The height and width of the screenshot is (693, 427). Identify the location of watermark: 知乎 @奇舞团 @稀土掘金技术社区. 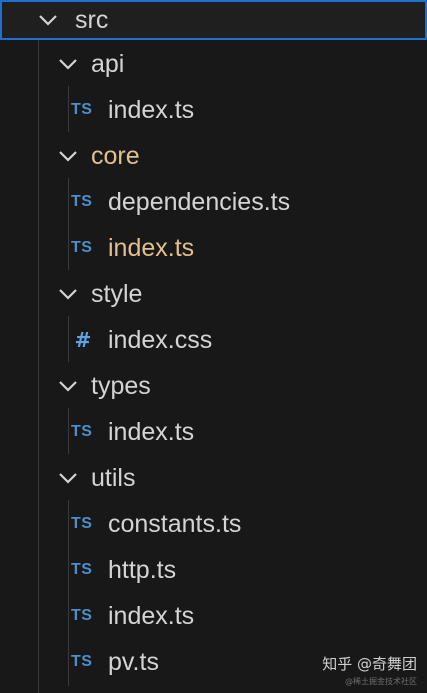
(369, 670).